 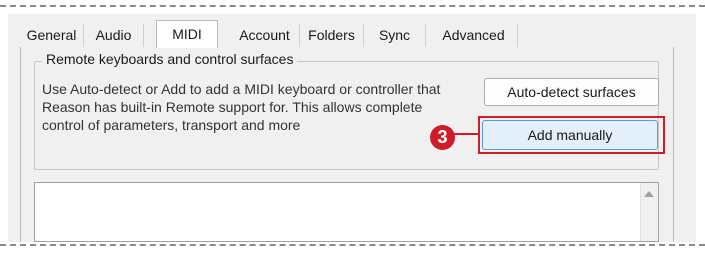 I want to click on dashed-border-bottom, so click(x=352, y=245).